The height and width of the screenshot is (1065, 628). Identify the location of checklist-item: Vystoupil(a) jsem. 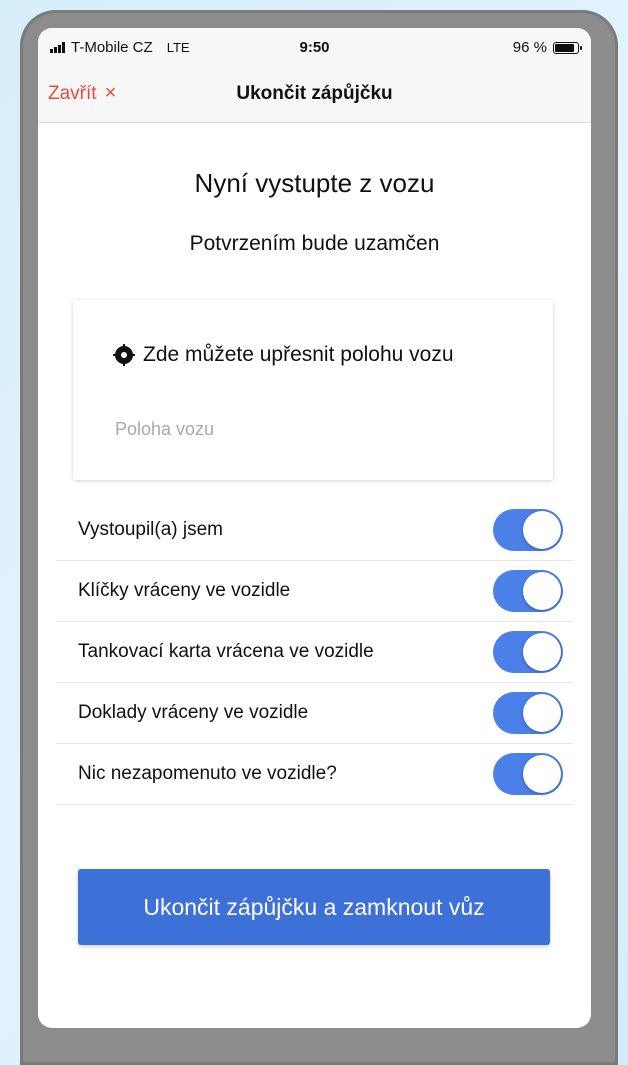
(314, 530).